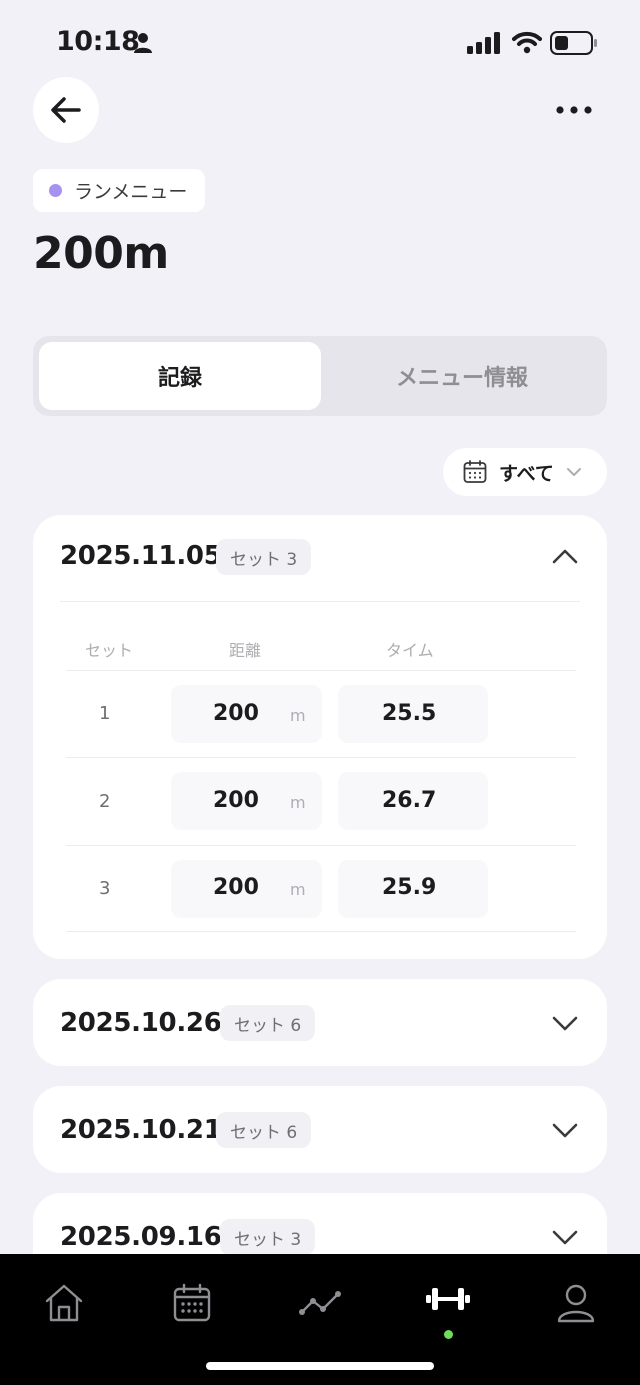 The height and width of the screenshot is (1385, 640). What do you see at coordinates (410, 650) in the screenshot?
I see `header-time: タイム` at bounding box center [410, 650].